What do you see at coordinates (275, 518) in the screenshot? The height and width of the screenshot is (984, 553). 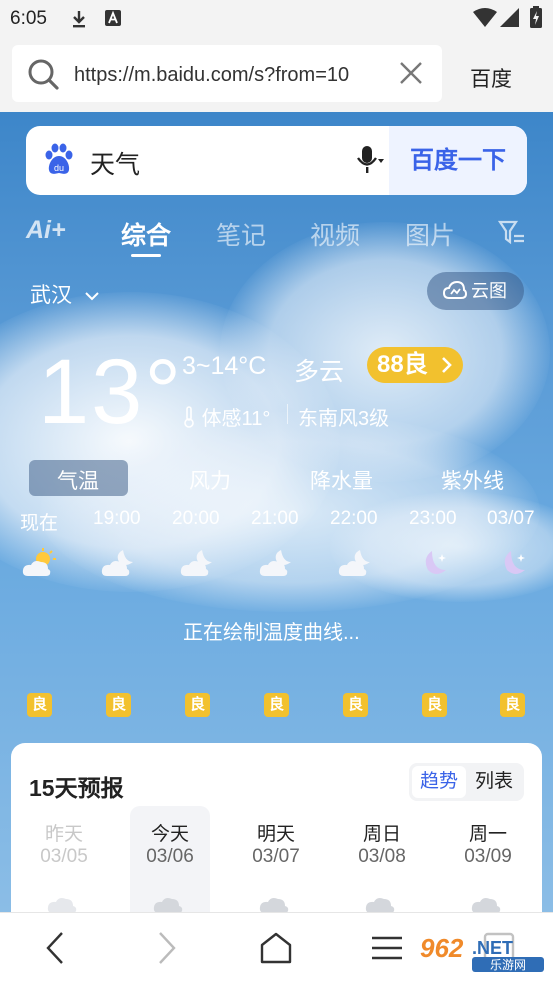 I see `hour-label: 21:00` at bounding box center [275, 518].